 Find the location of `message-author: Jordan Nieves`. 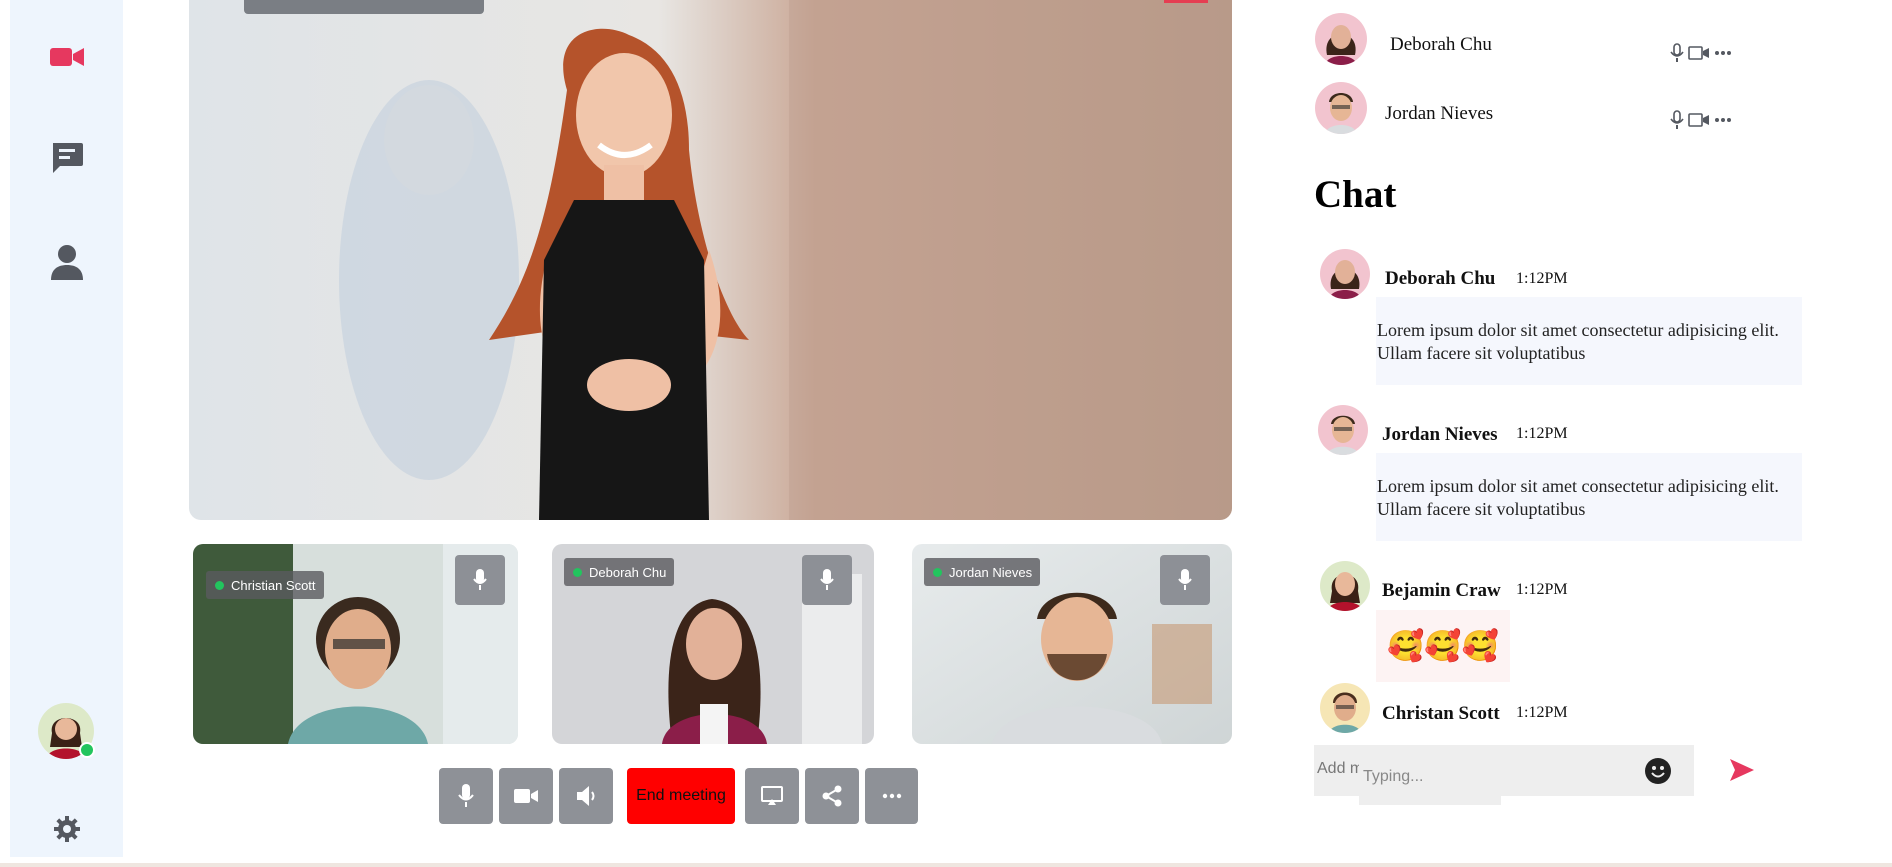

message-author: Jordan Nieves is located at coordinates (1440, 434).